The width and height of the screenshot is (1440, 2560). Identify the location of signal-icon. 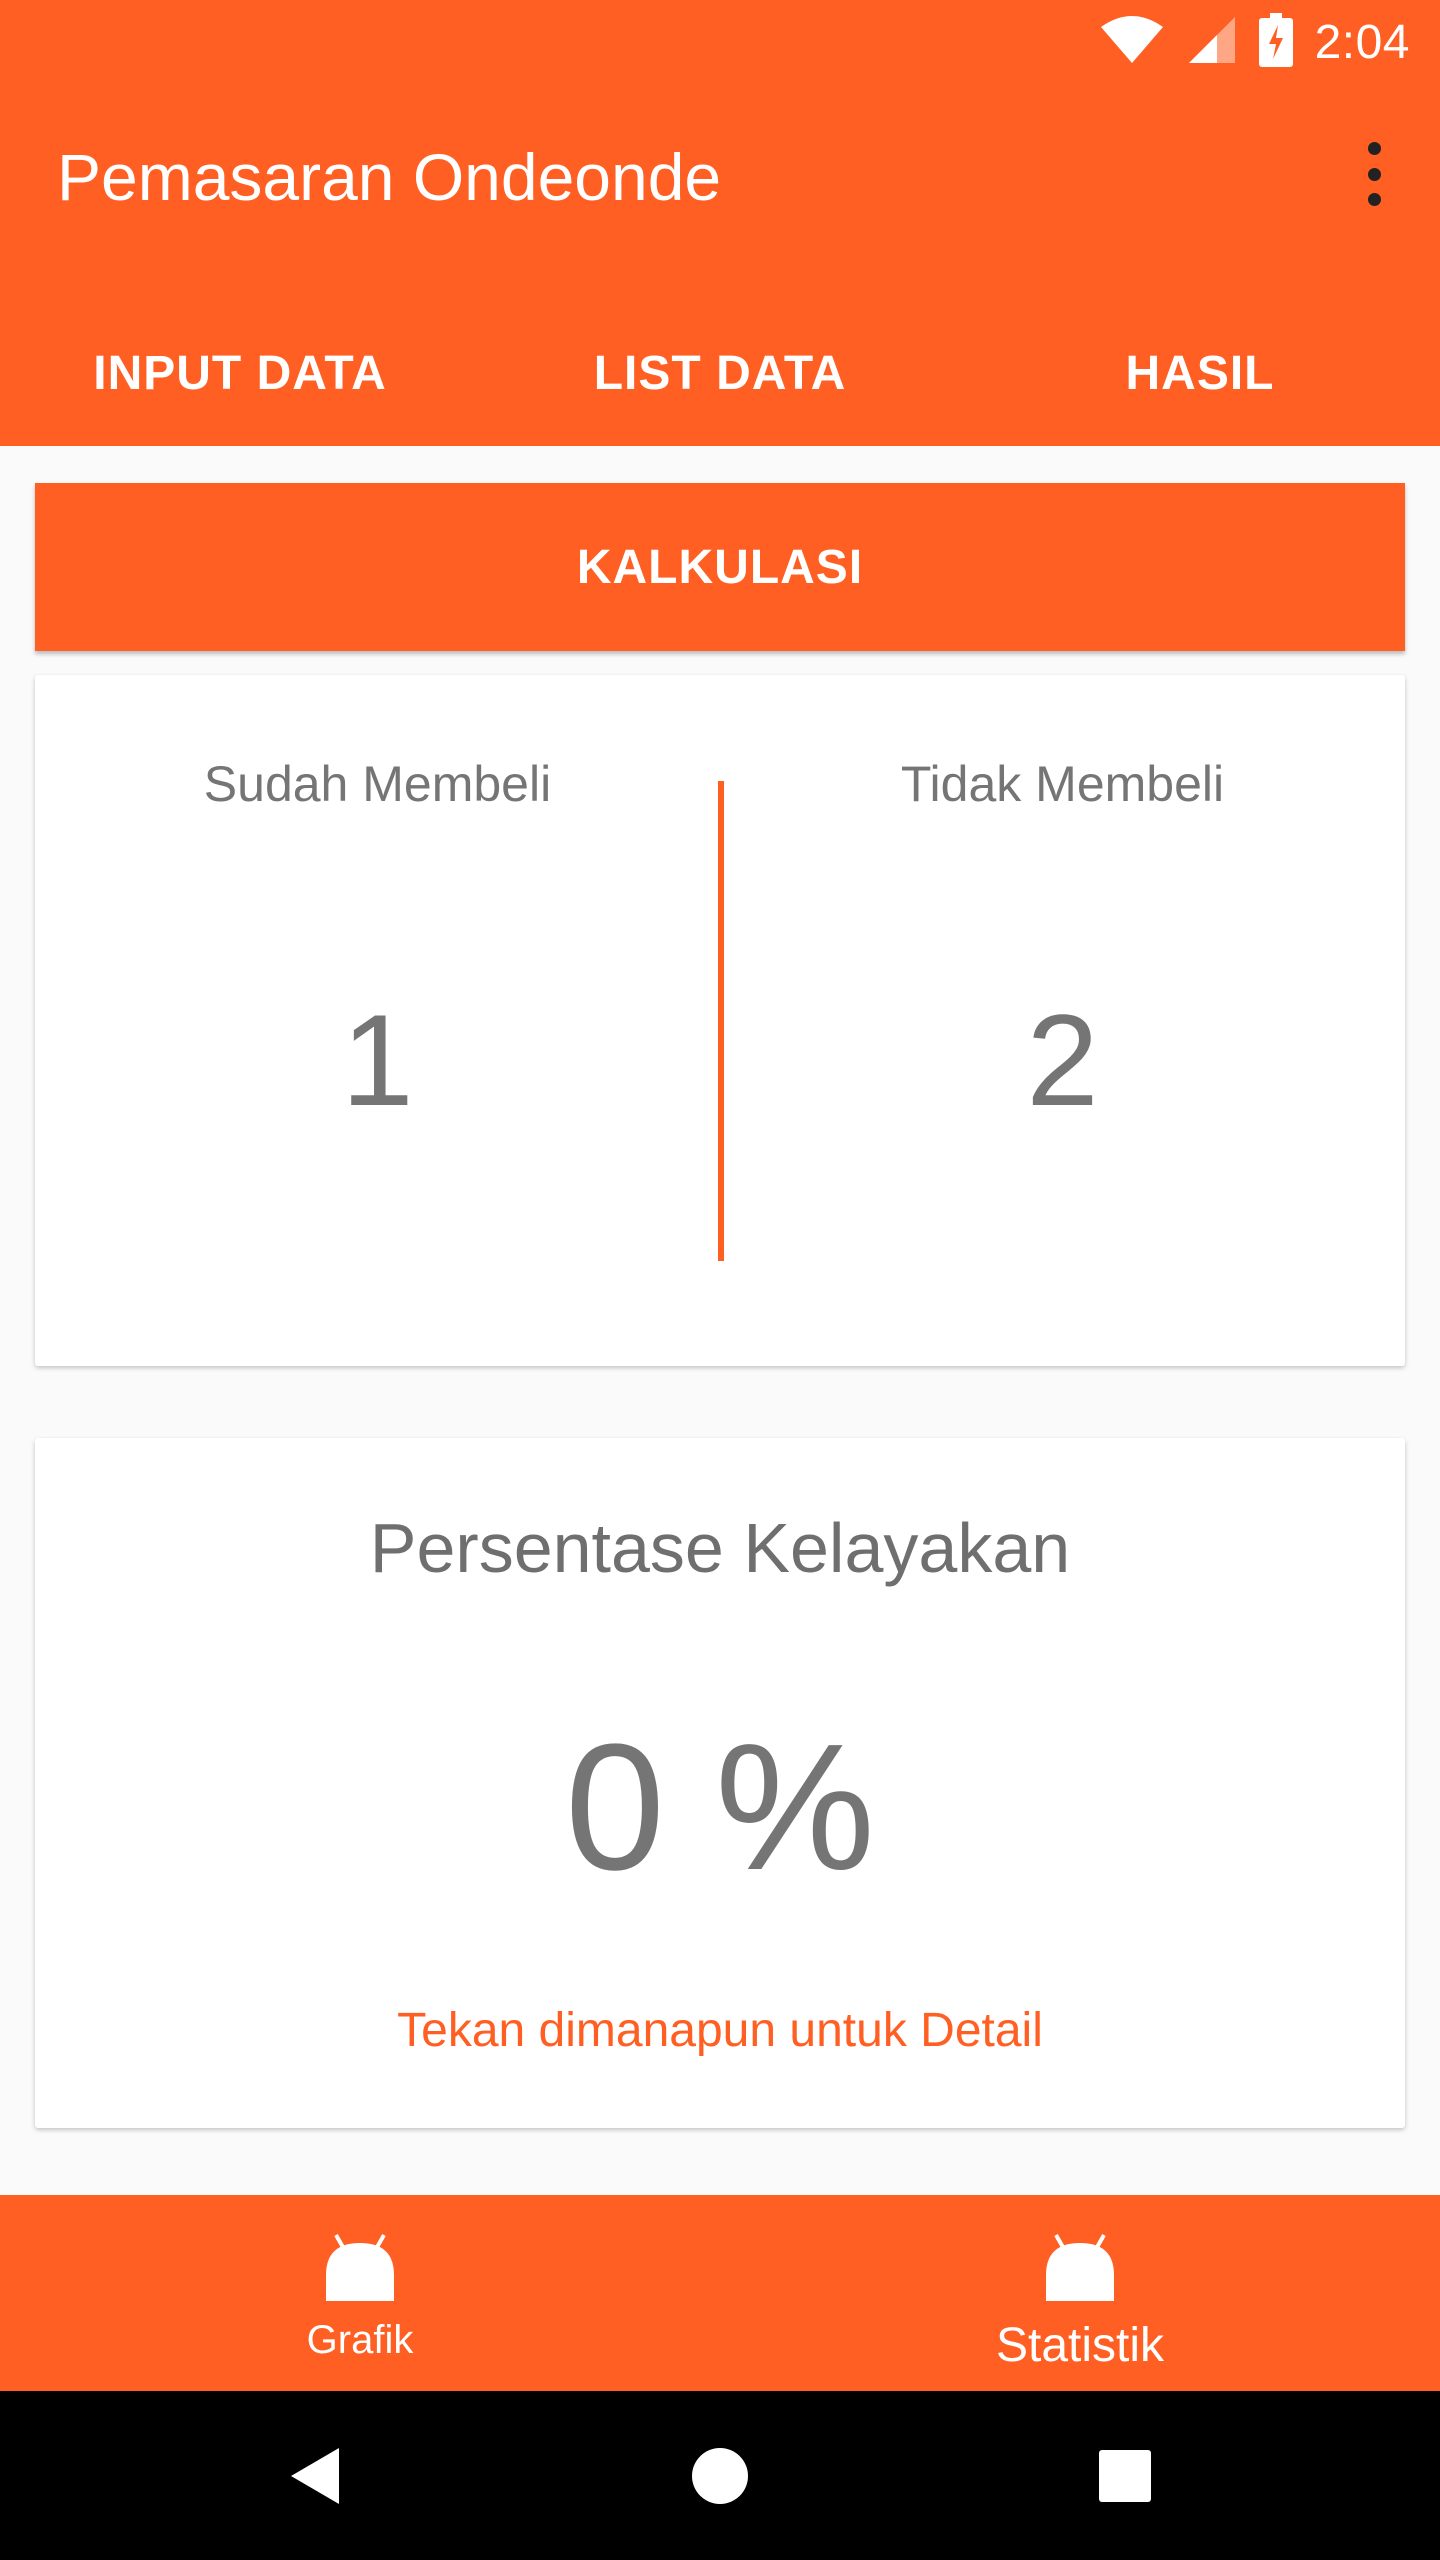
(1212, 42).